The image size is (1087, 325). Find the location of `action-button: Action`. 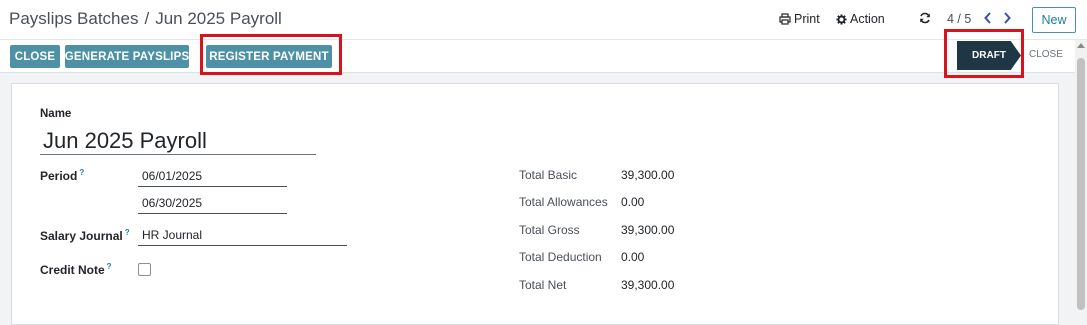

action-button: Action is located at coordinates (860, 19).